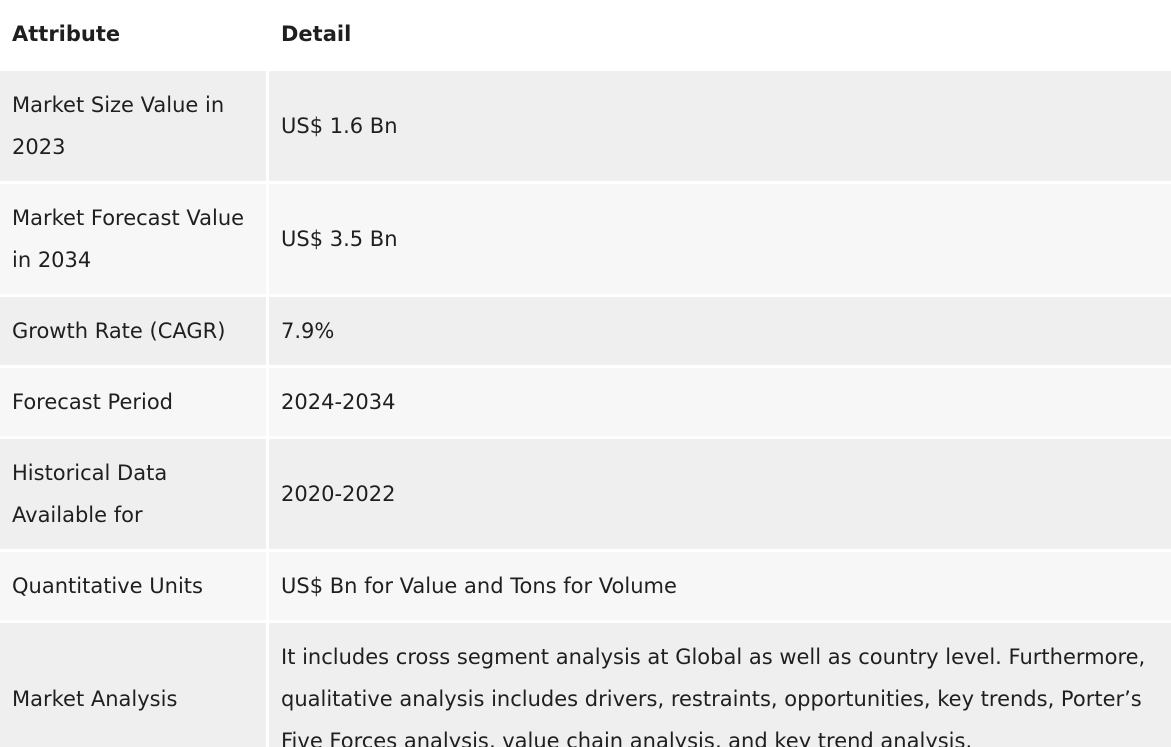 The image size is (1171, 747). Describe the element at coordinates (720, 34) in the screenshot. I see `column-header-detail: Detail` at that location.